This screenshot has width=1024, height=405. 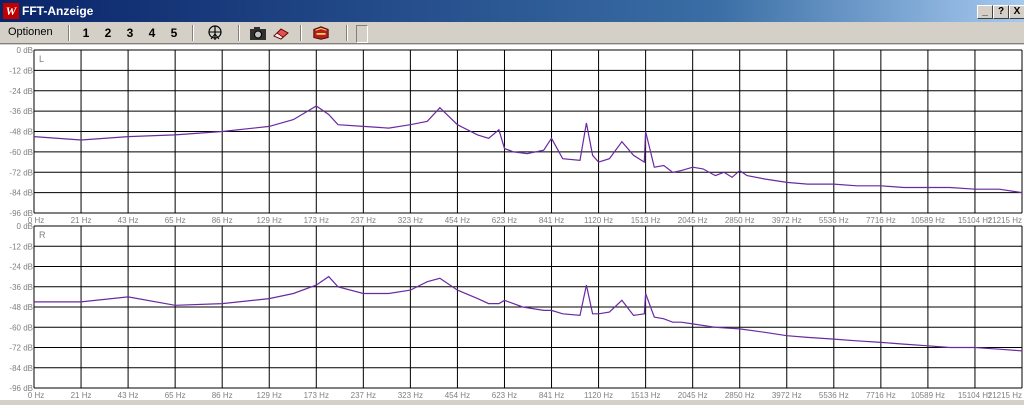 I want to click on title-bar: W FFT-Anzeige _ ? X, so click(x=512, y=11).